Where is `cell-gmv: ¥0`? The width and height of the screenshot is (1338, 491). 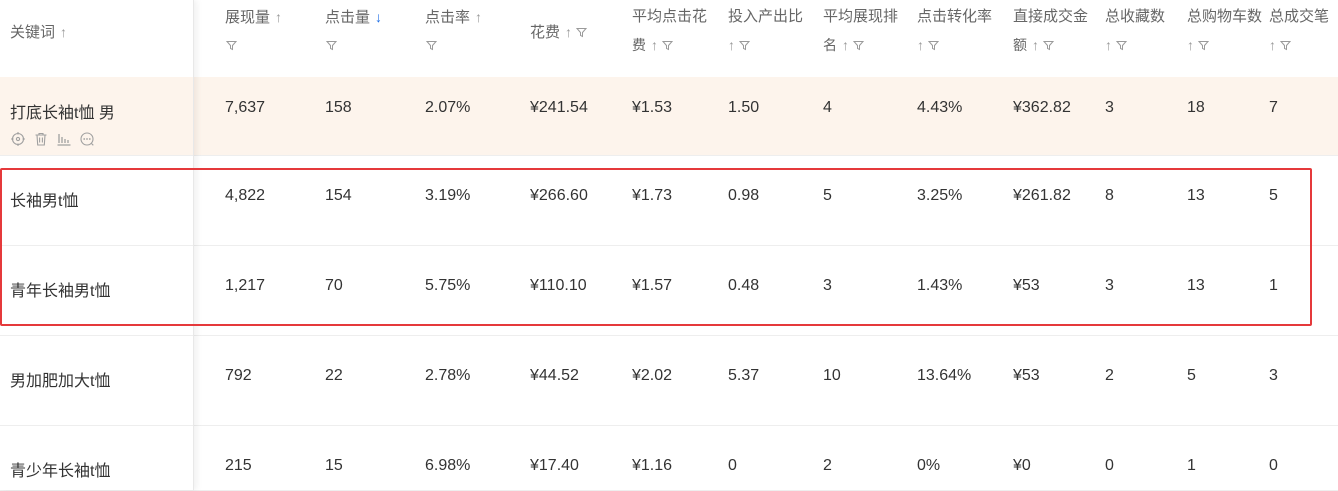
cell-gmv: ¥0 is located at coordinates (1022, 465).